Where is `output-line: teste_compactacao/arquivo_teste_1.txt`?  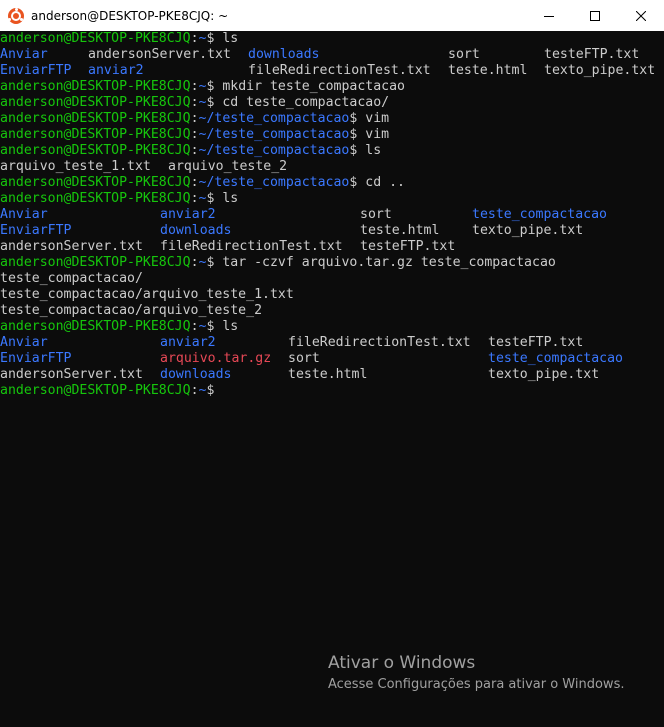
output-line: teste_compactacao/arquivo_teste_1.txt is located at coordinates (332, 295).